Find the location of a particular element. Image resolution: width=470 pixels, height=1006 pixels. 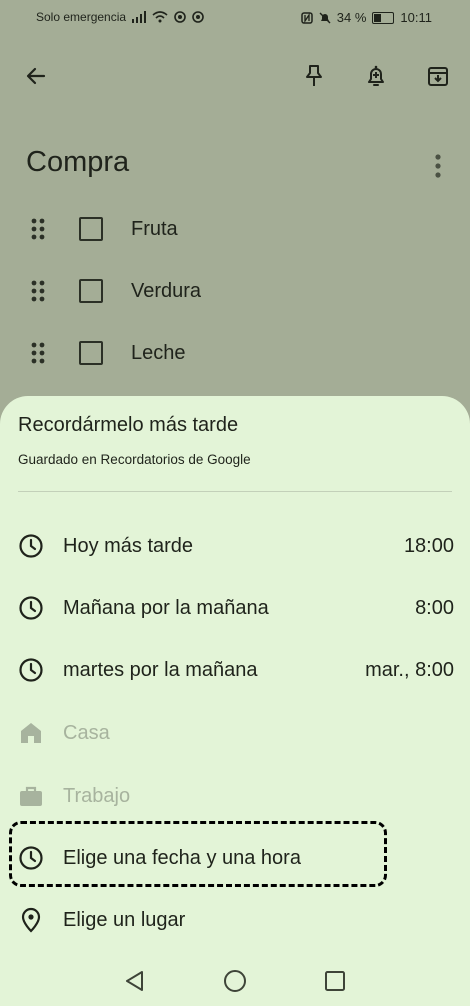

option-tomorrow-morning: Mañana por la mañana 8:00 is located at coordinates (235, 608).